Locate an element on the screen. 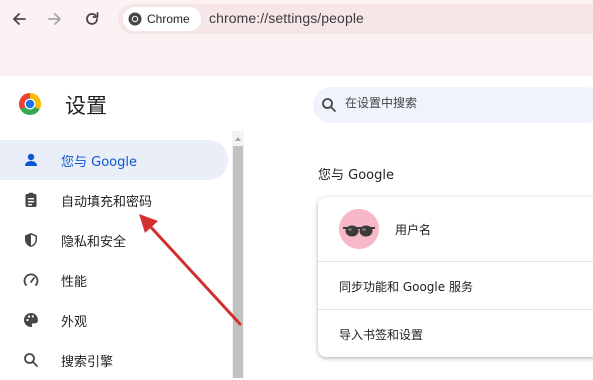  import-bookmarks-row: 导入书签和设置 is located at coordinates (455, 333).